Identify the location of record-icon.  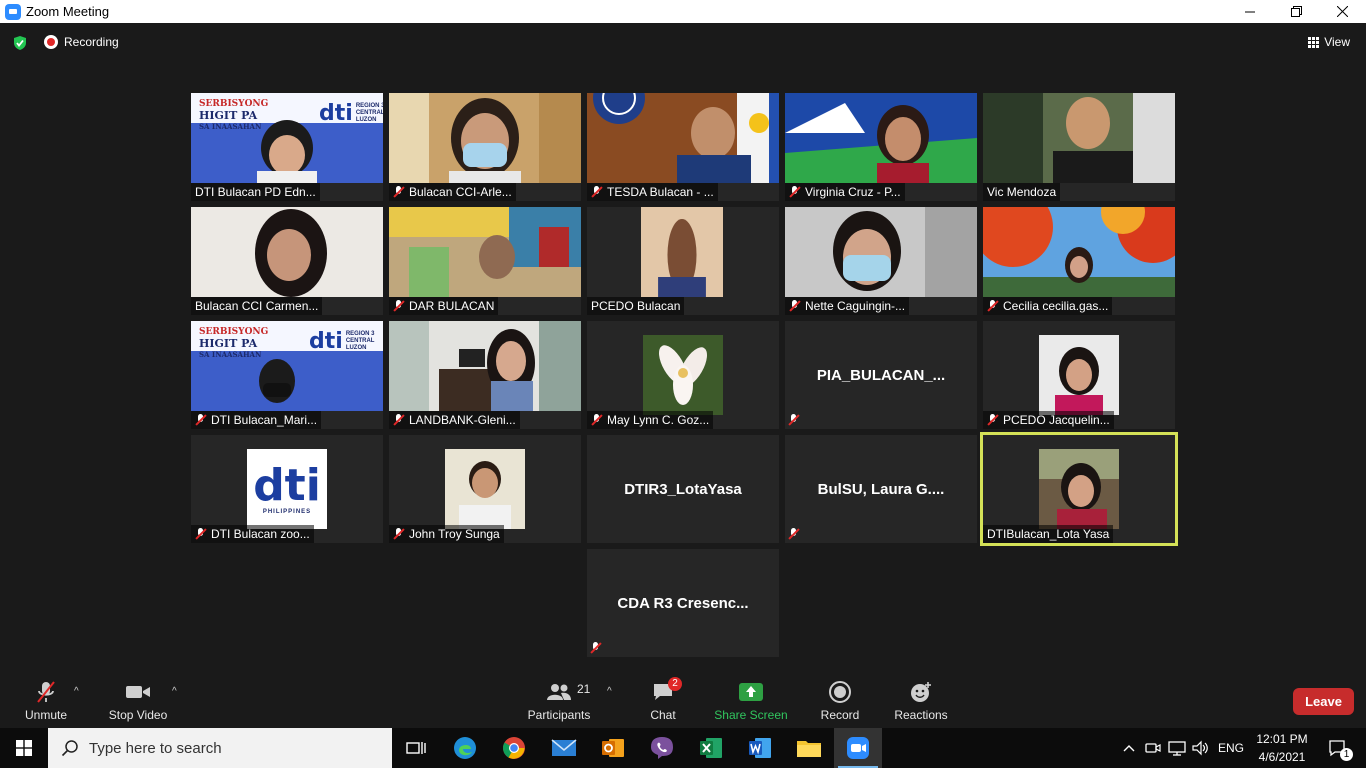
(840, 692).